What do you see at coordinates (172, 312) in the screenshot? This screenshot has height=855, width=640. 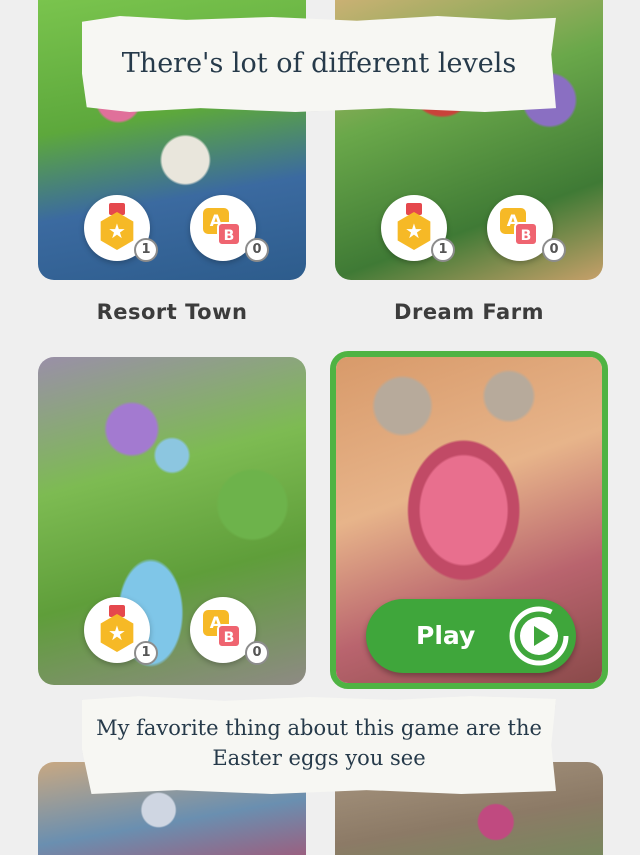 I see `level-title-resort-town: Resort Town` at bounding box center [172, 312].